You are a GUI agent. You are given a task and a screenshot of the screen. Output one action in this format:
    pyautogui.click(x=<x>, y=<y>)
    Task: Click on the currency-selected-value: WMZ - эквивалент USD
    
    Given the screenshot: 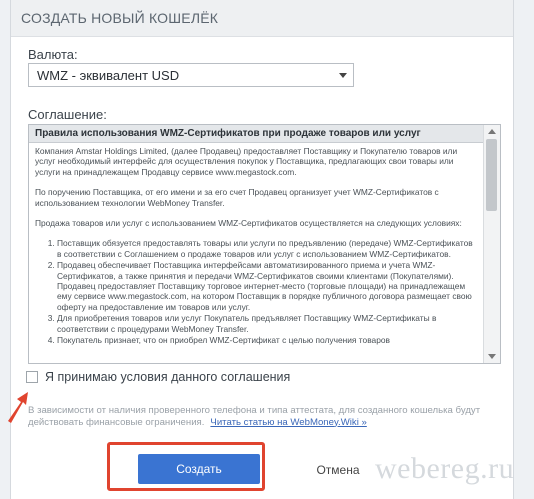 What is the action you would take?
    pyautogui.click(x=108, y=75)
    